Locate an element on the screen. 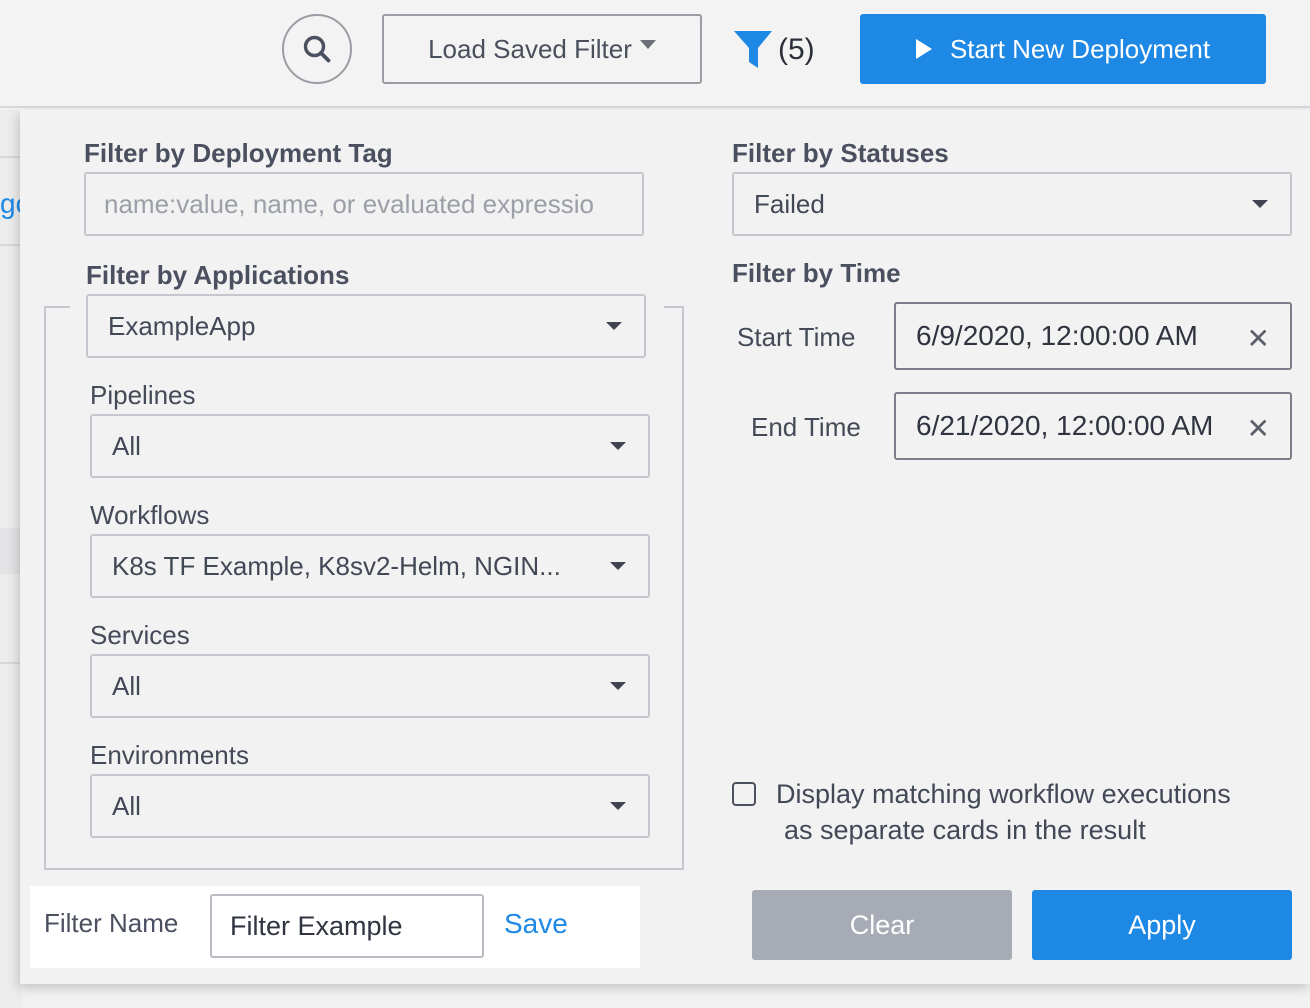  services-select: All is located at coordinates (370, 686).